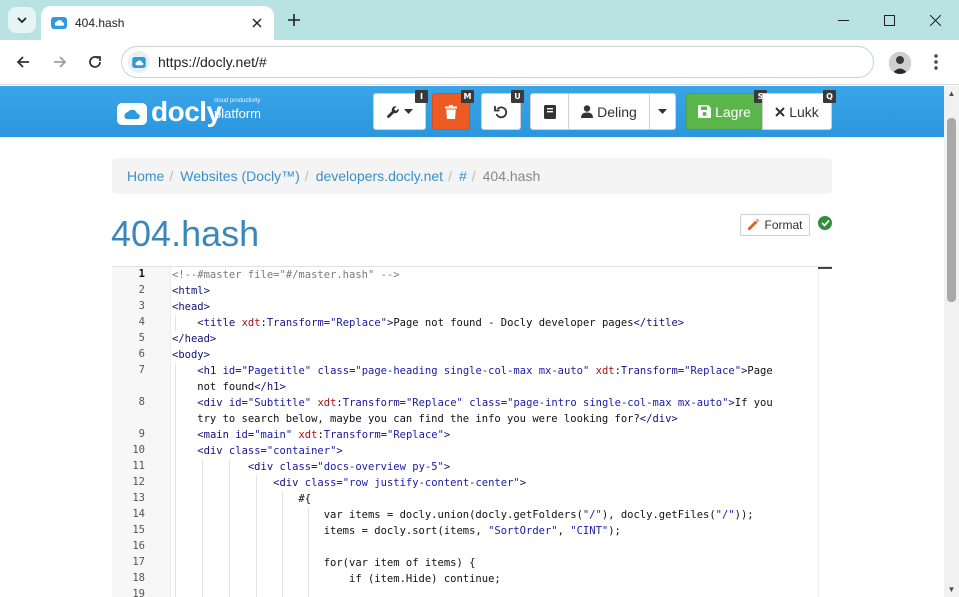 Image resolution: width=959 pixels, height=597 pixels. Describe the element at coordinates (825, 268) in the screenshot. I see `editor-scroll-indicator` at that location.